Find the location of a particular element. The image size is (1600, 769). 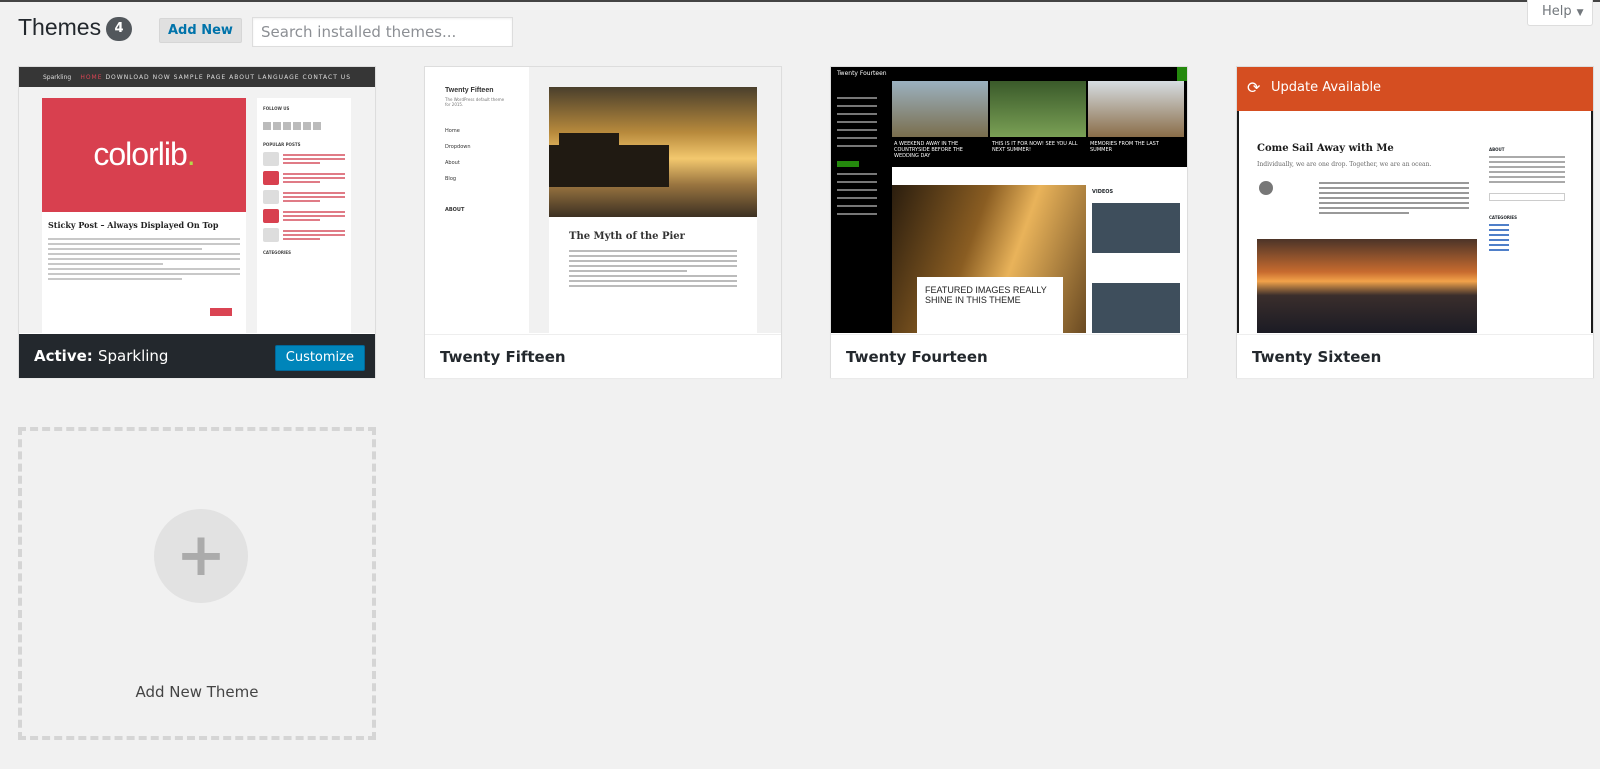

preview-post-title: Sticky Post – Always Displayed On Top is located at coordinates (133, 225).